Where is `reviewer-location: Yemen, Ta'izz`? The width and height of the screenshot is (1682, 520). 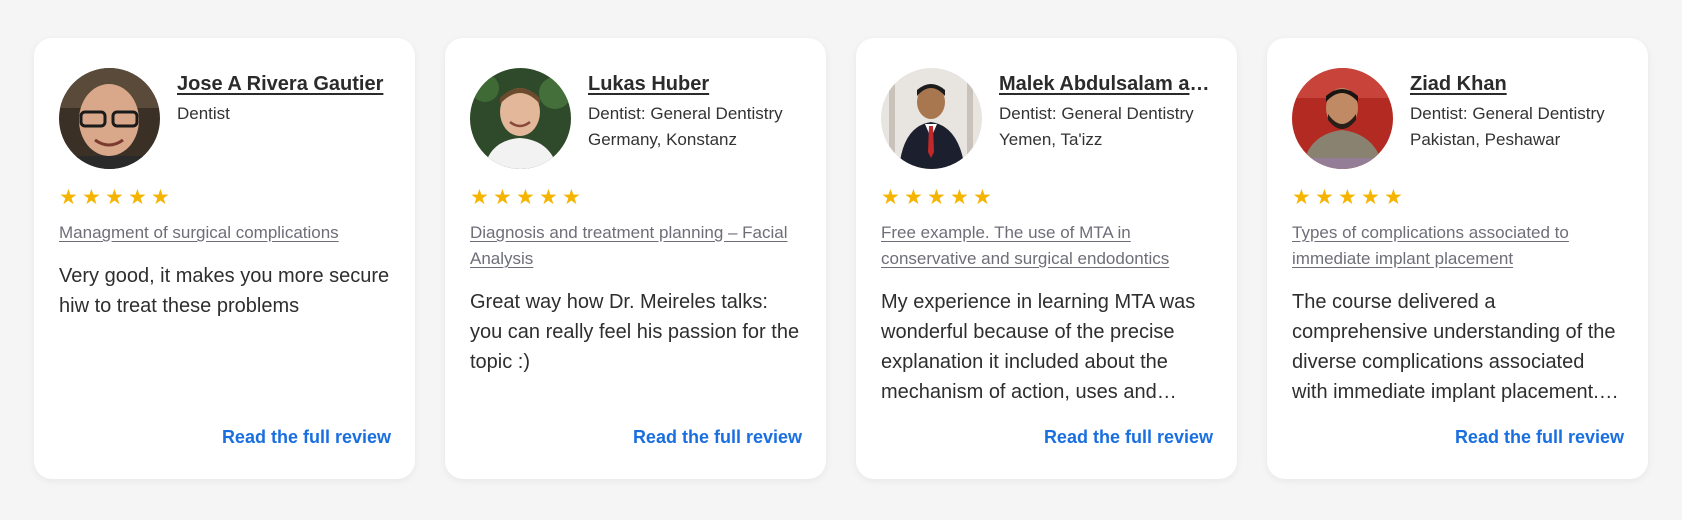
reviewer-location: Yemen, Ta'izz is located at coordinates (1051, 139).